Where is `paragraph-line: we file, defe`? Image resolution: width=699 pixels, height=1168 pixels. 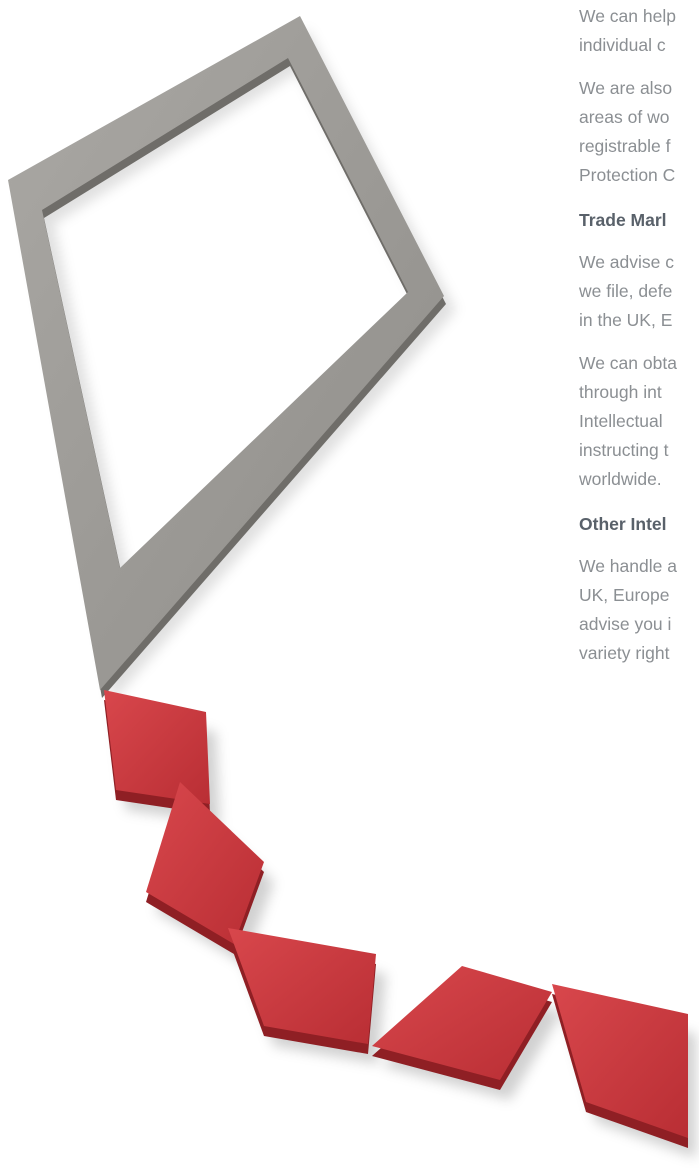 paragraph-line: we file, defe is located at coordinates (626, 291).